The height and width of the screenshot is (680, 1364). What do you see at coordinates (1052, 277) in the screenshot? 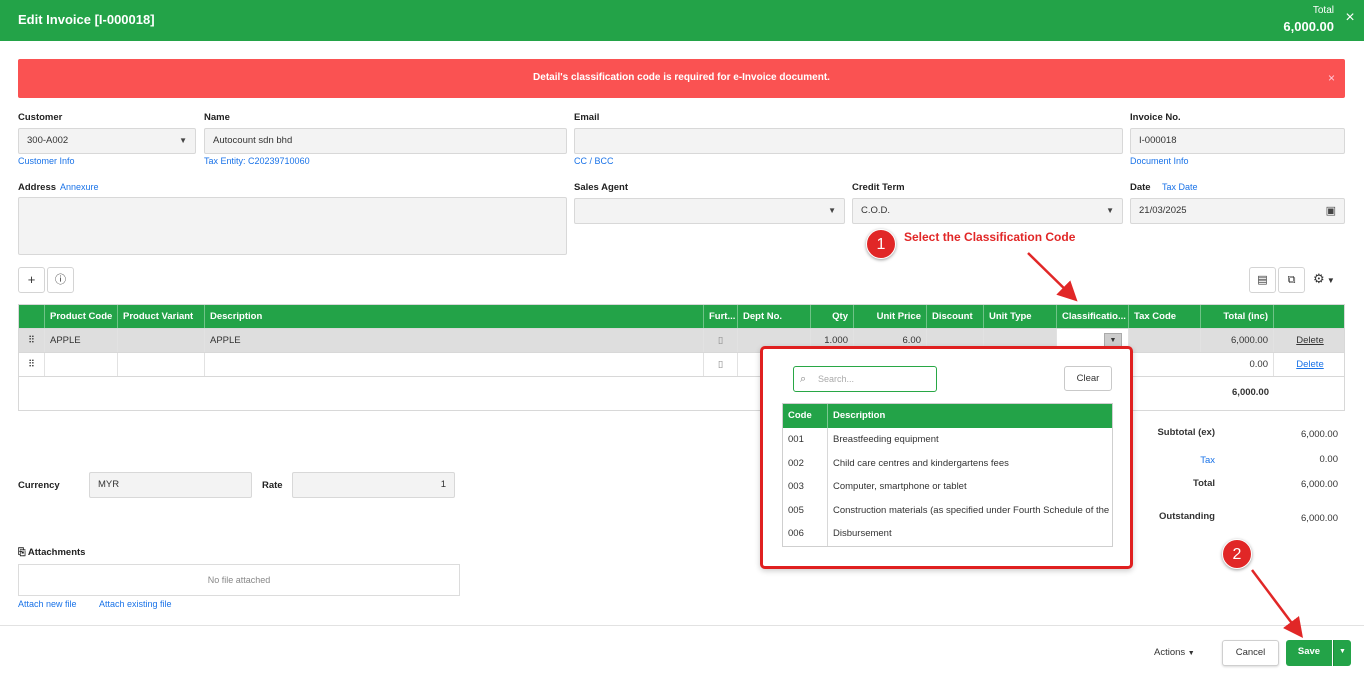
I see `arrow-to-classification` at bounding box center [1052, 277].